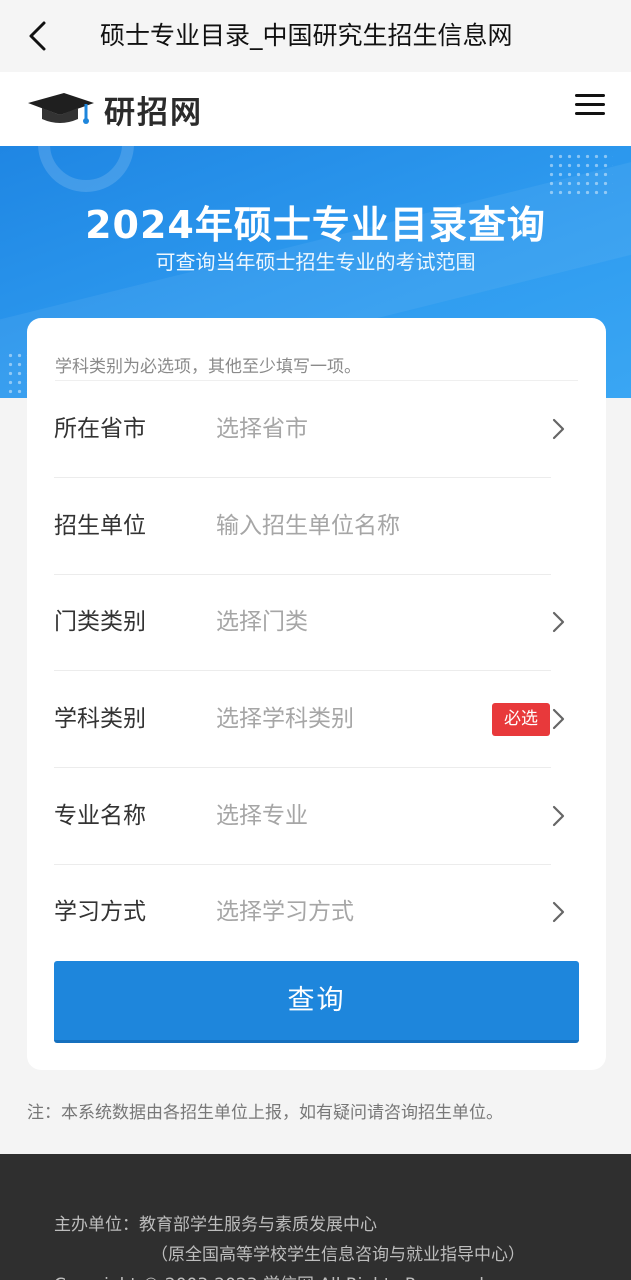 The height and width of the screenshot is (1280, 631). Describe the element at coordinates (285, 719) in the screenshot. I see `field-placeholder: 选择学科类别` at that location.